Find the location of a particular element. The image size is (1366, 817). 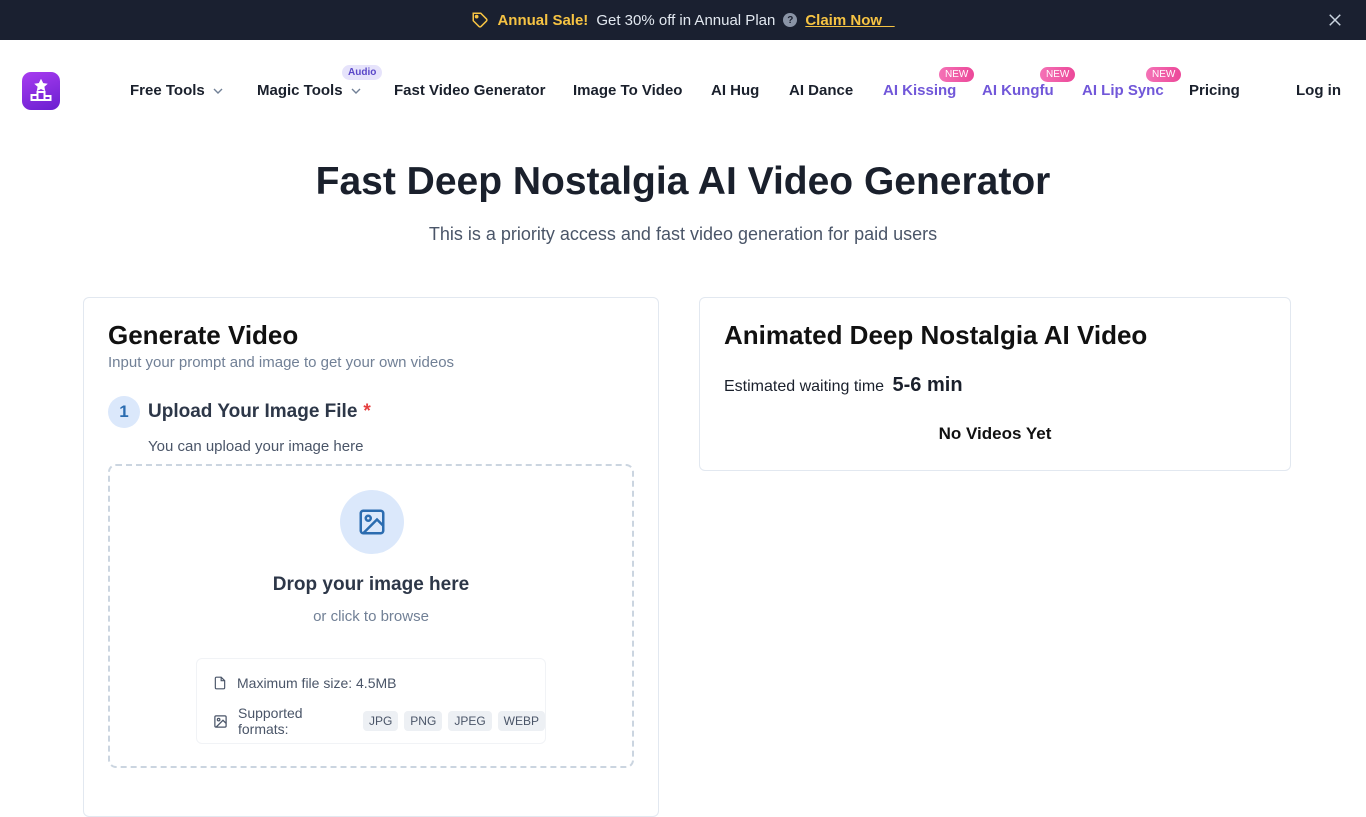

formats-row: Supported formats: JPG PNG JPEG WEBP is located at coordinates (379, 721).